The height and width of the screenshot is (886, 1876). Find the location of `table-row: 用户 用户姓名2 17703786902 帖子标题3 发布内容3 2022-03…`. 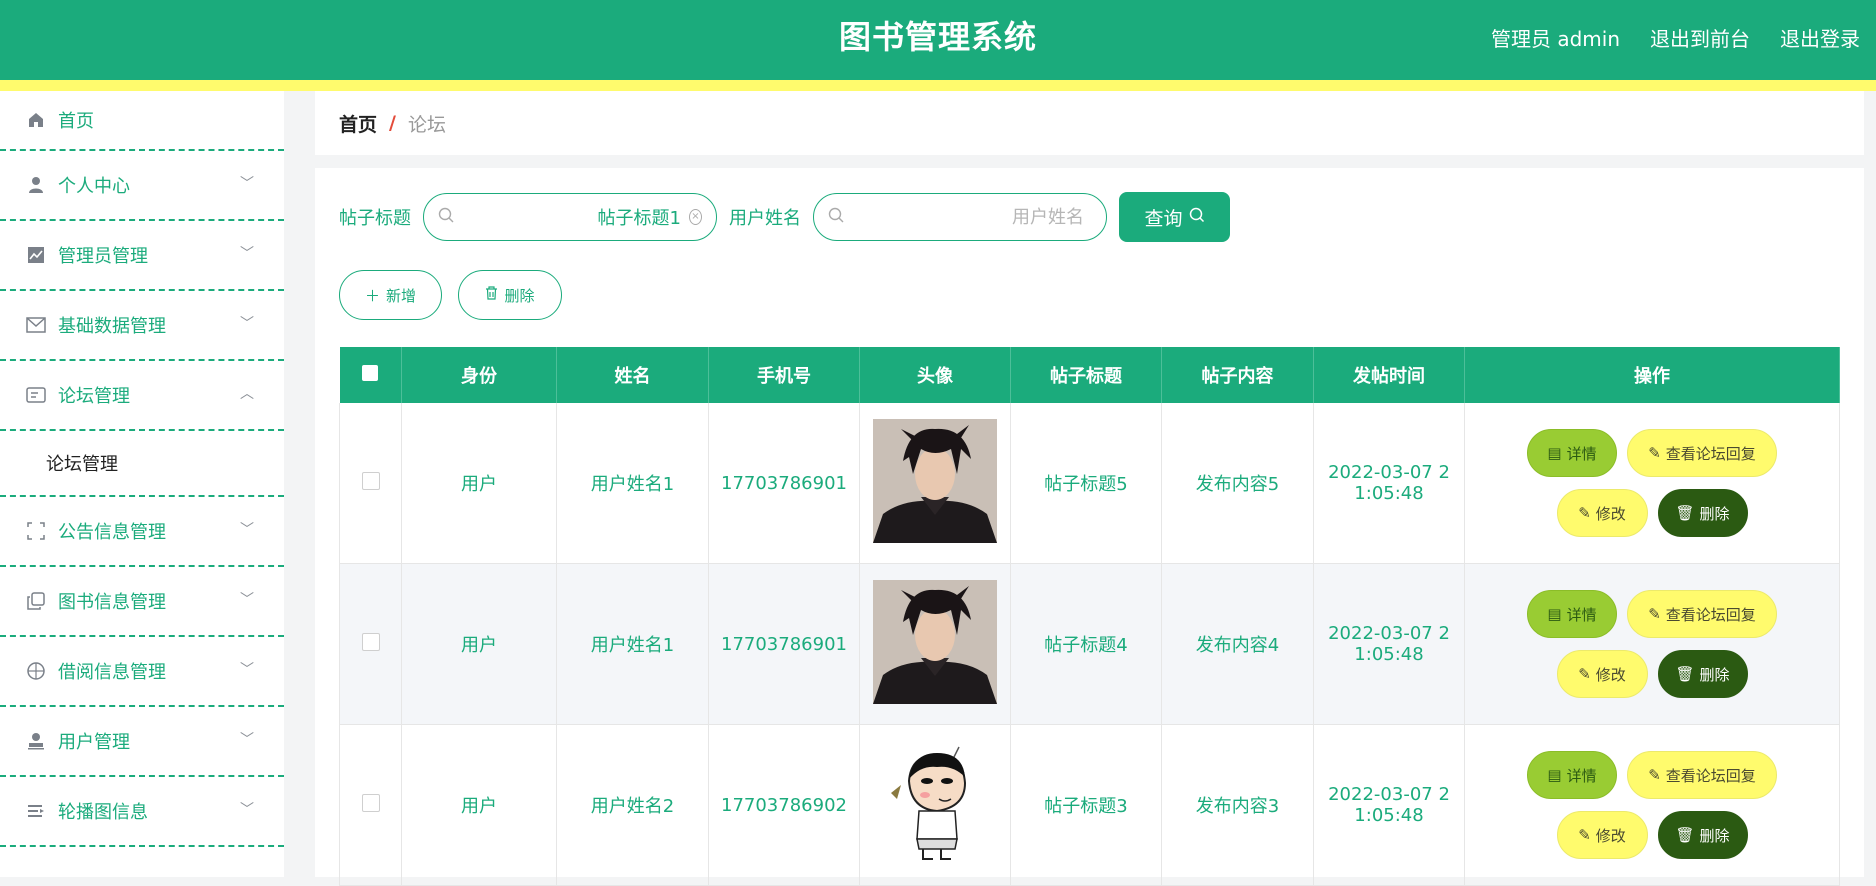

table-row: 用户 用户姓名2 17703786902 帖子标题3 发布内容3 2022-03… is located at coordinates (1089, 805).